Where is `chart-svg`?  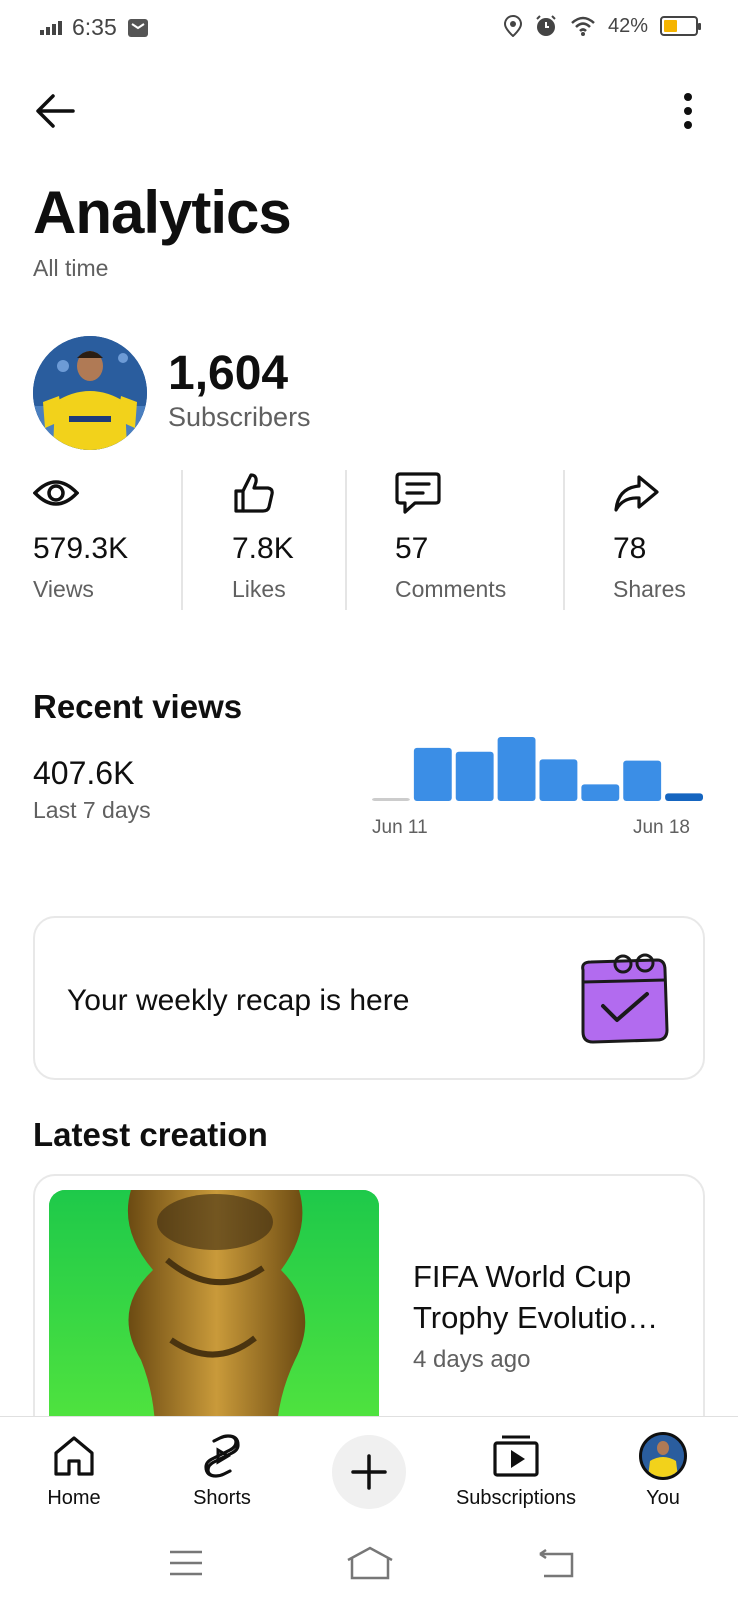 chart-svg is located at coordinates (537, 769).